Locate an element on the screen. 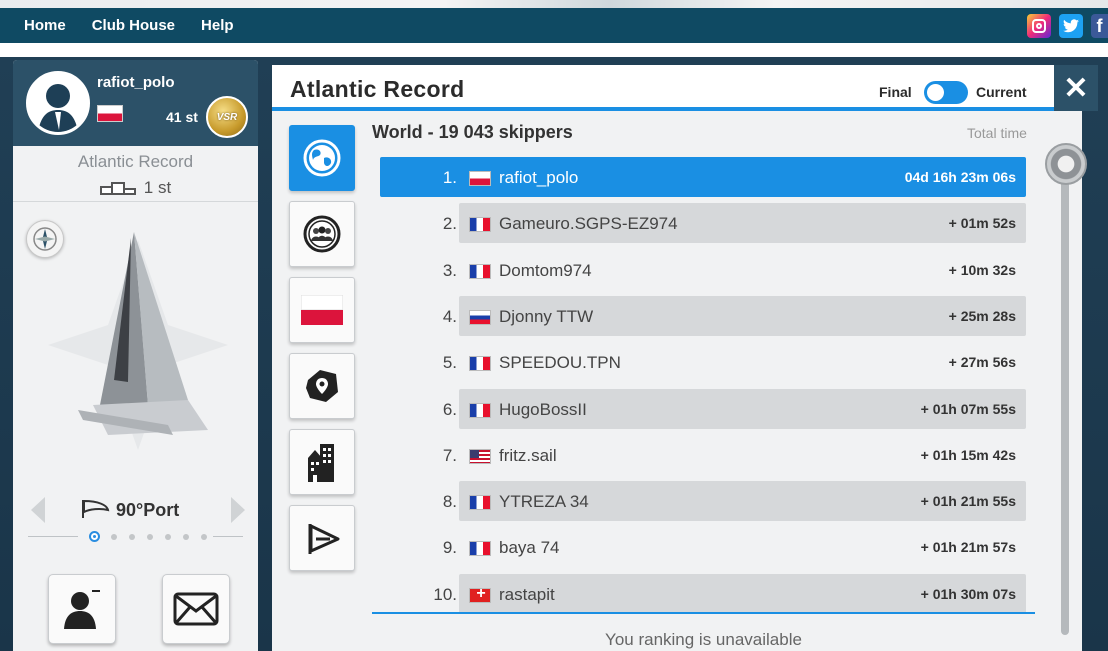 This screenshot has width=1108, height=651. row-rank: 9. is located at coordinates (449, 548).